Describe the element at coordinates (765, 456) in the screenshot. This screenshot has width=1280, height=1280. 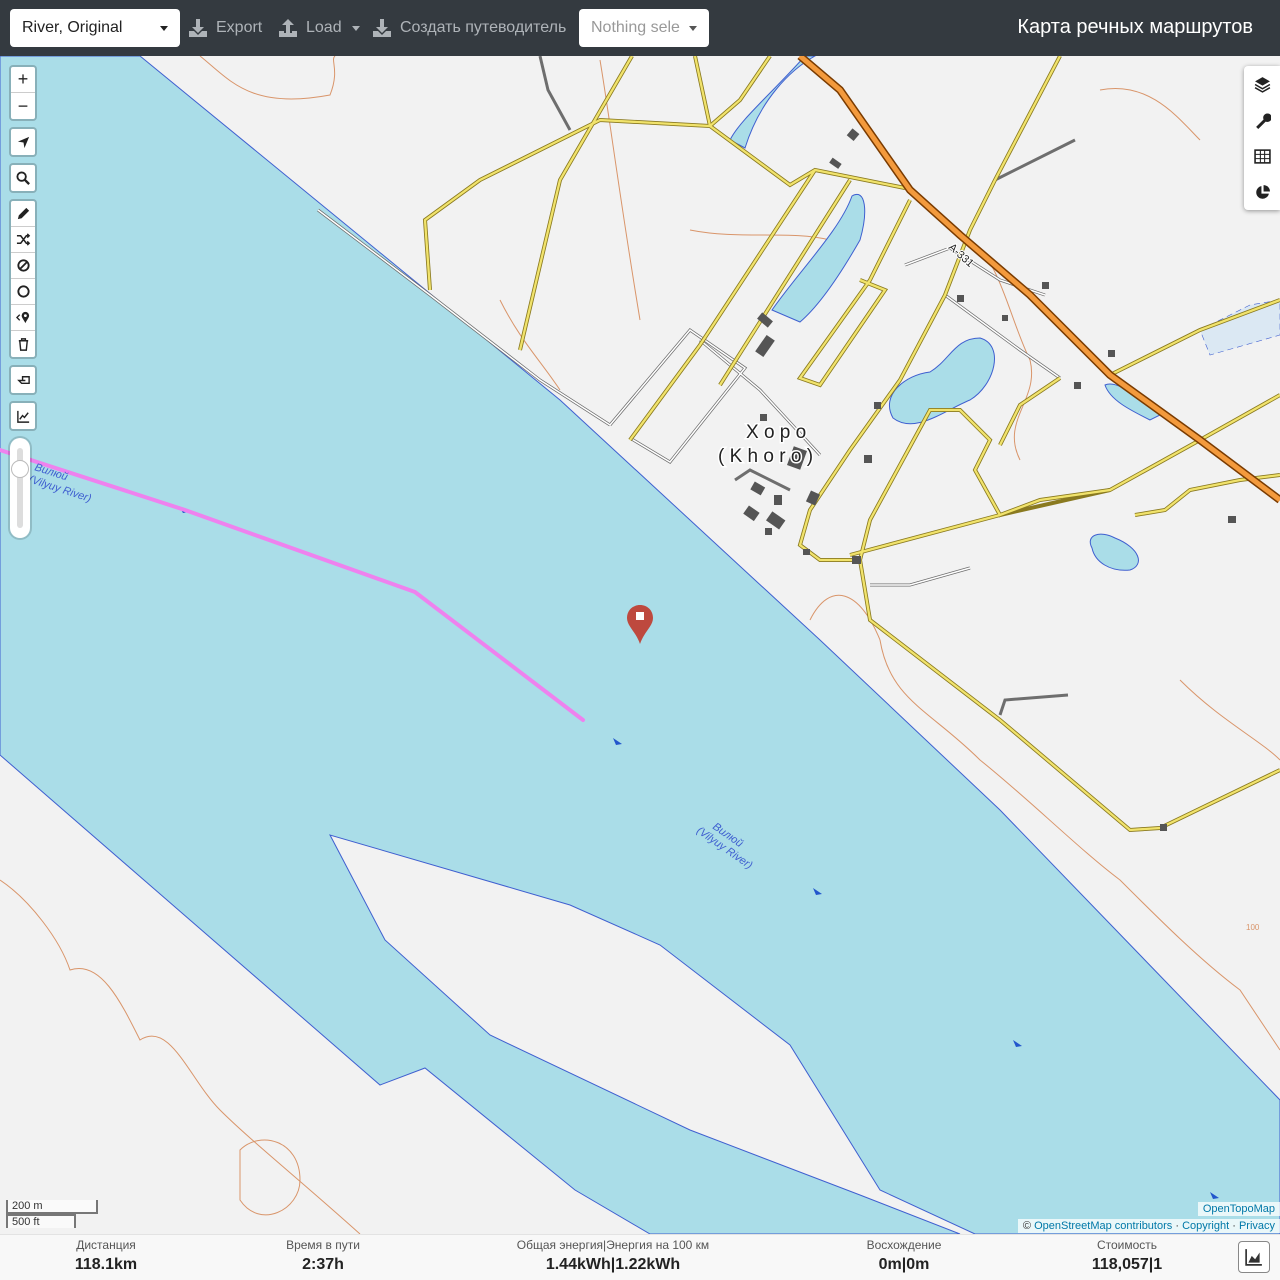
I see `town-label-en: ( K h o r o )` at that location.